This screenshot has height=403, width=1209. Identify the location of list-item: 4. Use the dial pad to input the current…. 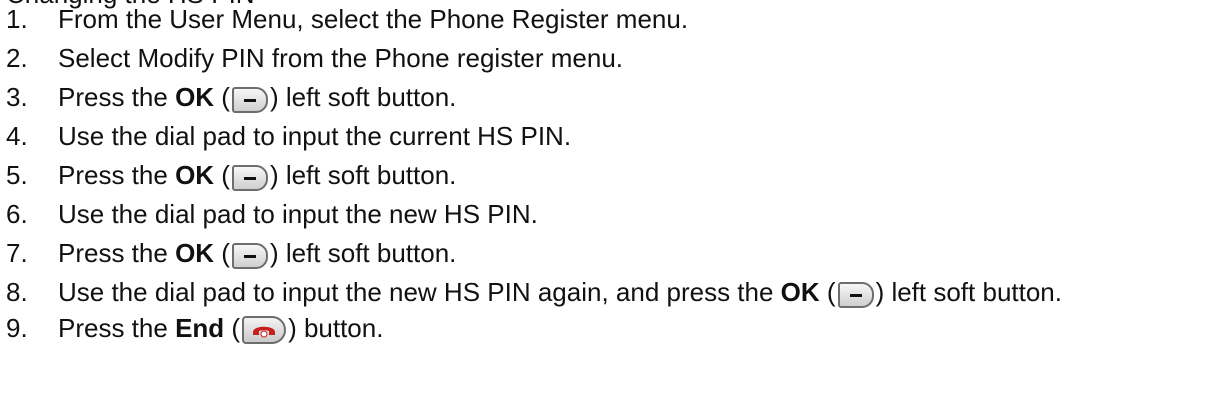
(603, 136).